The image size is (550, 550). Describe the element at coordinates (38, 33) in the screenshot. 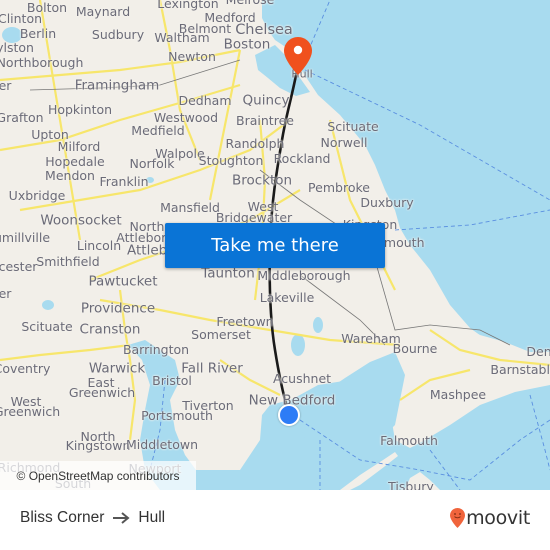

I see `place-label: Berlin` at that location.